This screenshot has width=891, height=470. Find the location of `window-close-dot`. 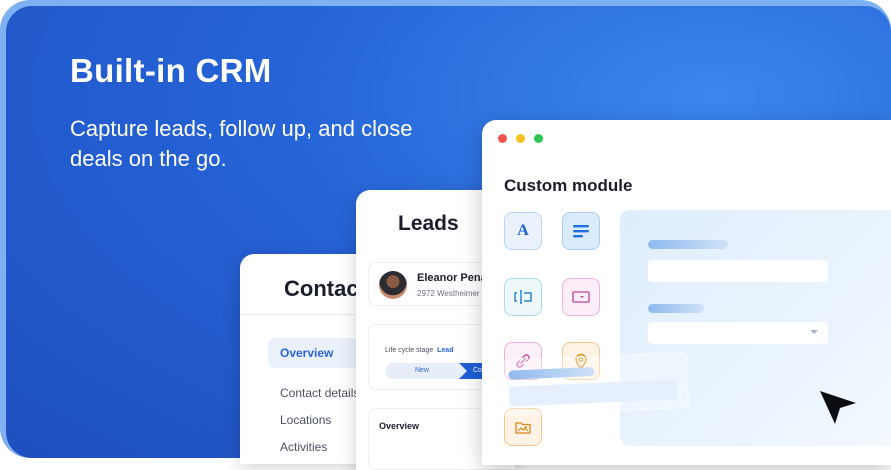

window-close-dot is located at coordinates (502, 138).